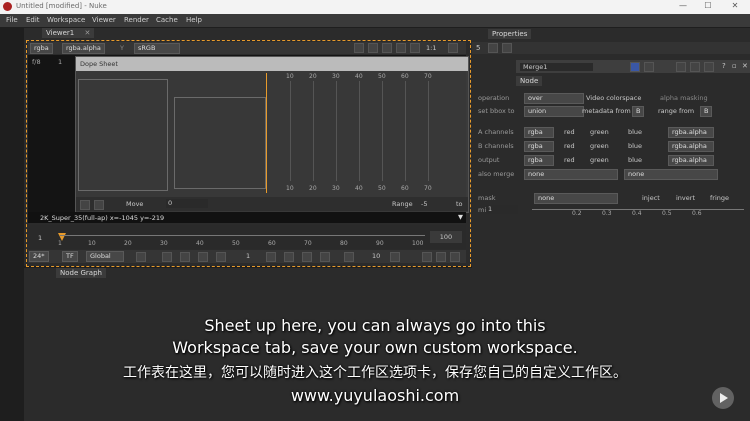 The width and height of the screenshot is (750, 421). Describe the element at coordinates (39, 256) in the screenshot. I see `fps-dropdown: 24*` at that location.